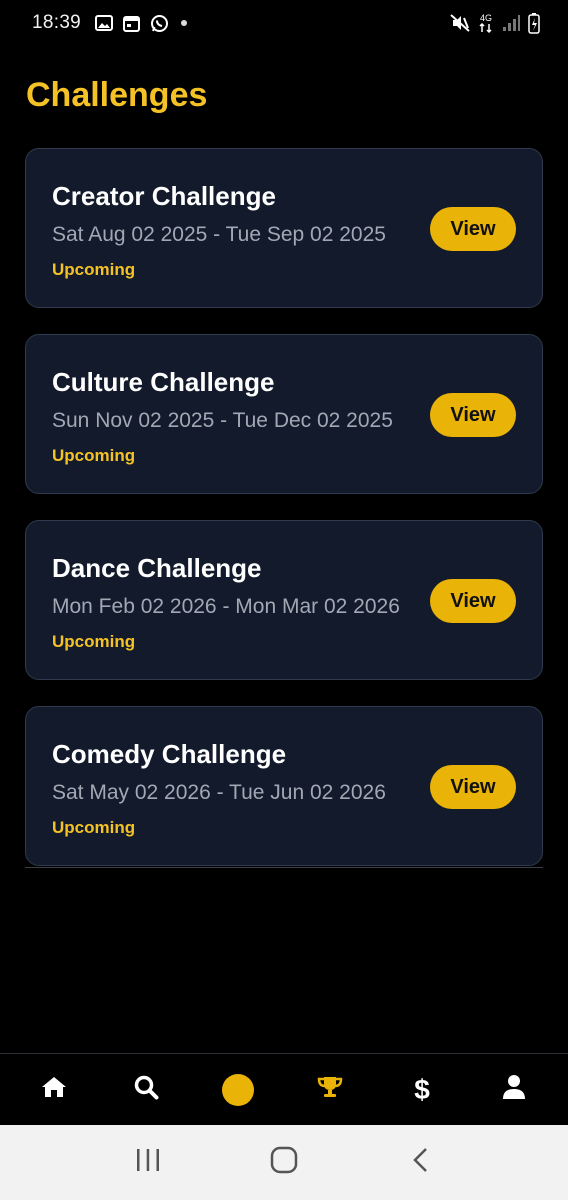 This screenshot has width=568, height=1200. I want to click on battery-icon, so click(534, 23).